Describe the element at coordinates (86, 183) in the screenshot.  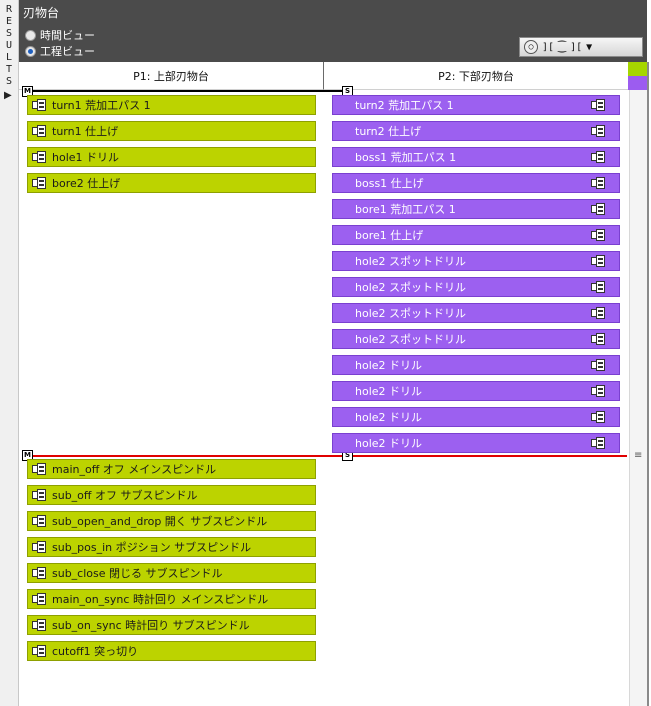
I see `operation-label: bore2 仕上げ` at that location.